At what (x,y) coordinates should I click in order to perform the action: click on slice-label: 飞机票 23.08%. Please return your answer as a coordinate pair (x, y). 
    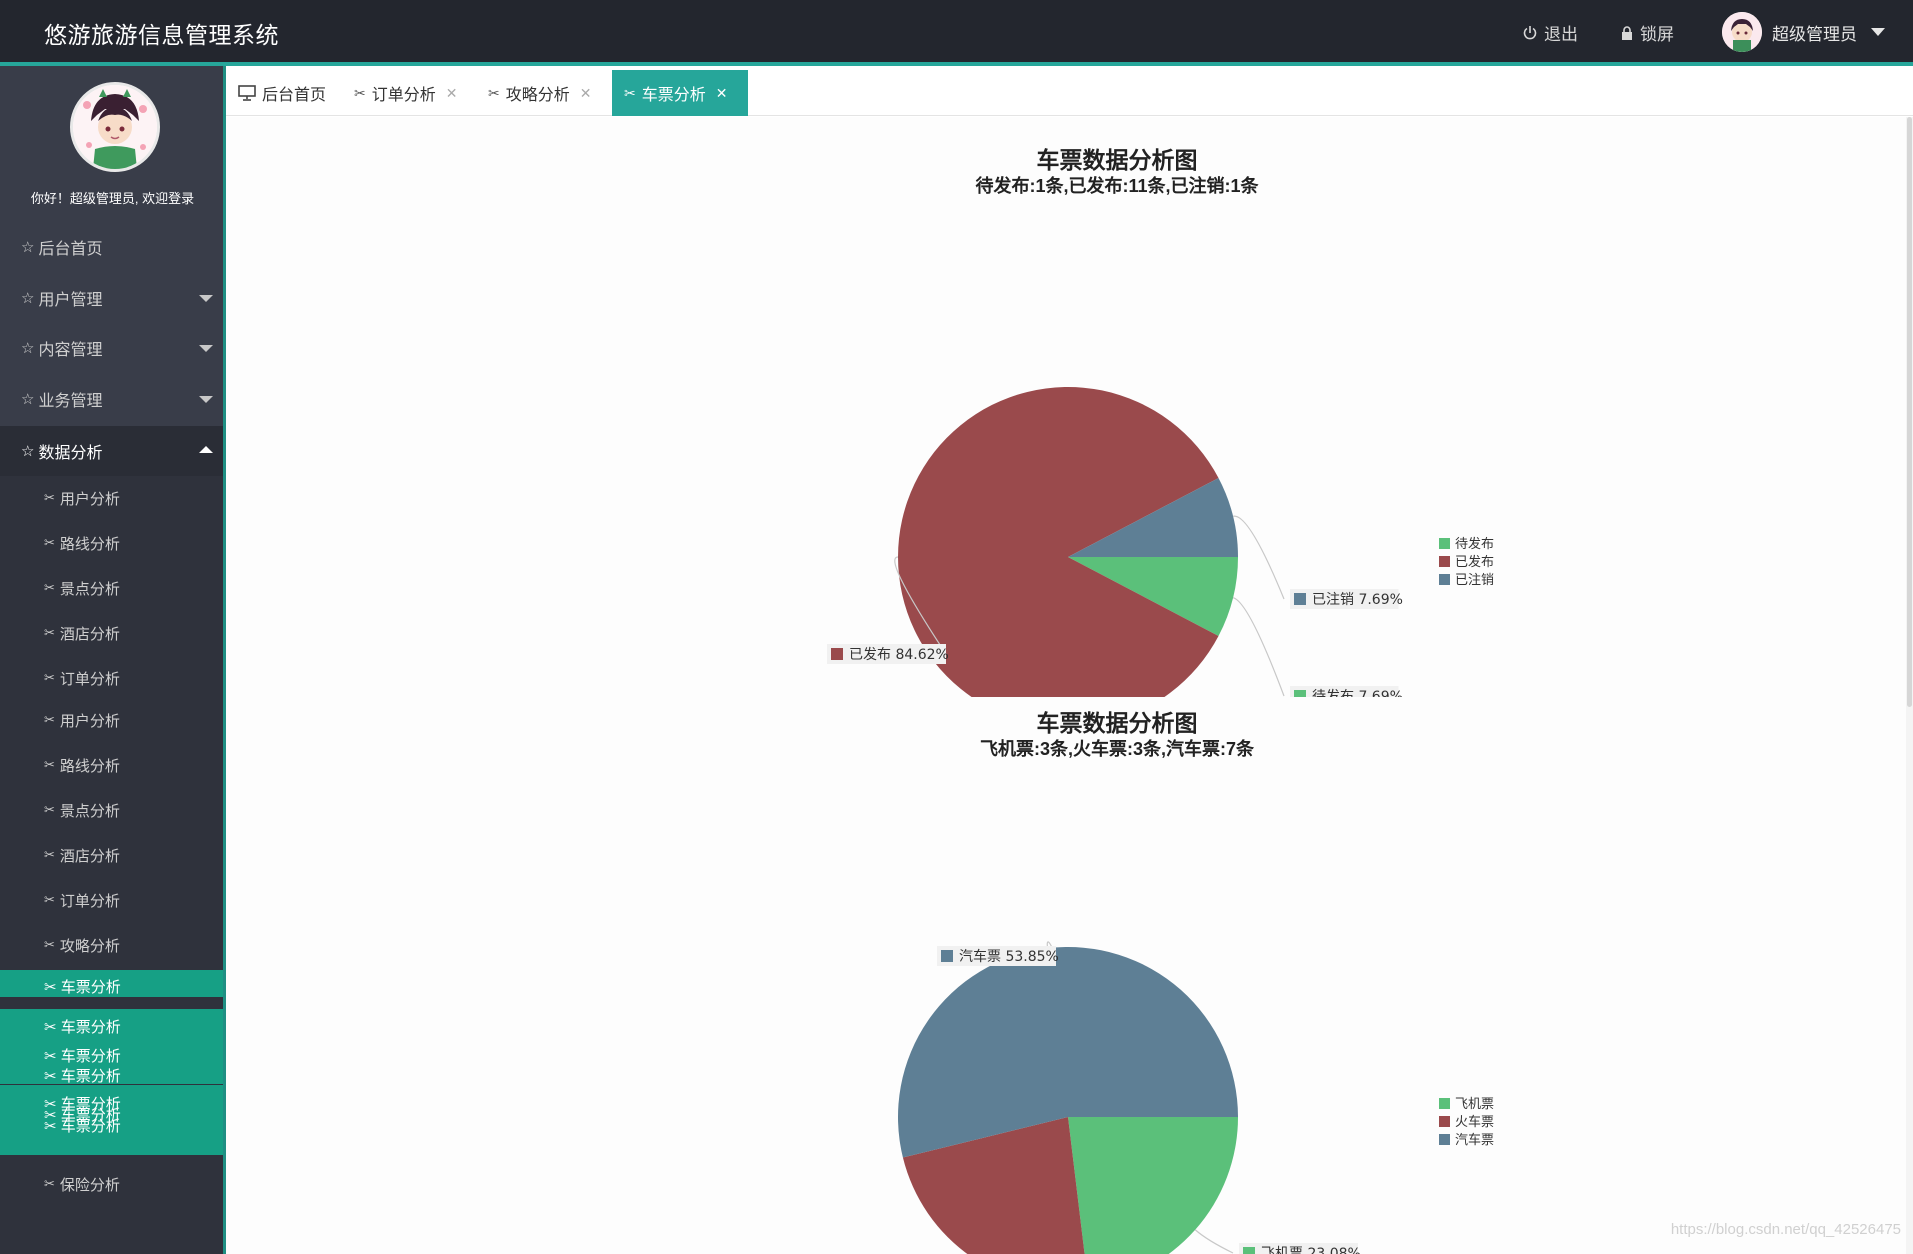
    Looking at the image, I should click on (1300, 1248).